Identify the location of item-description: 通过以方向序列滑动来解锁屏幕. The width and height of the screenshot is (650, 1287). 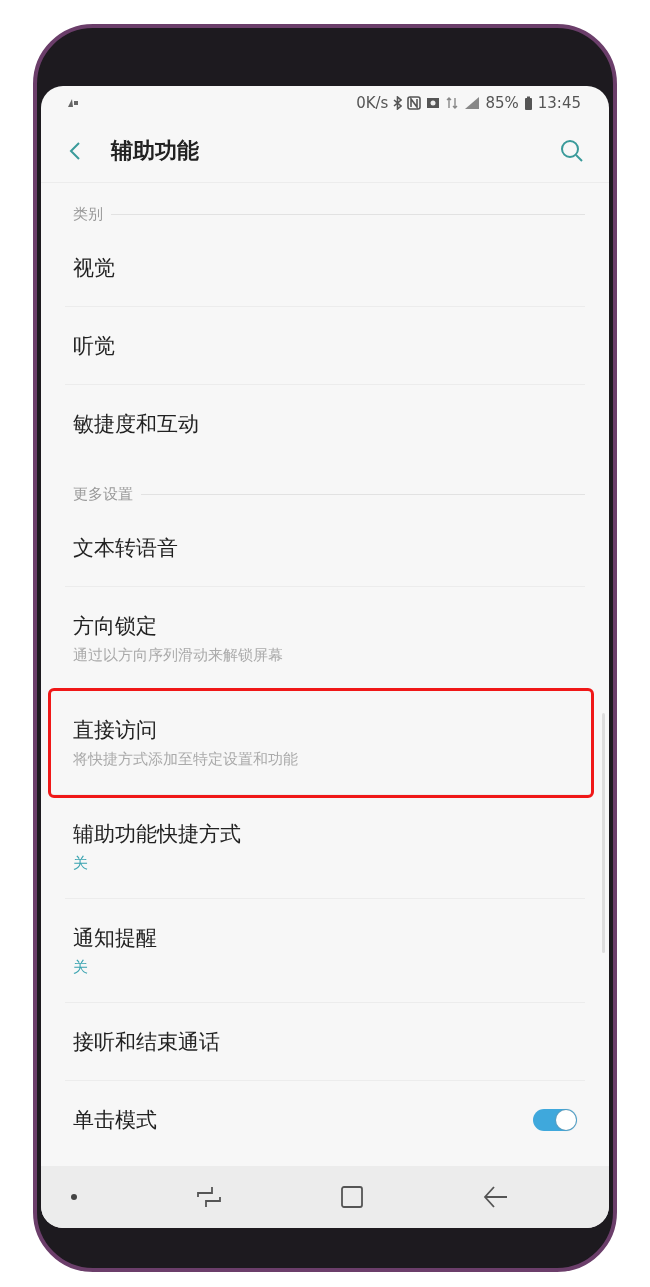
(178, 655).